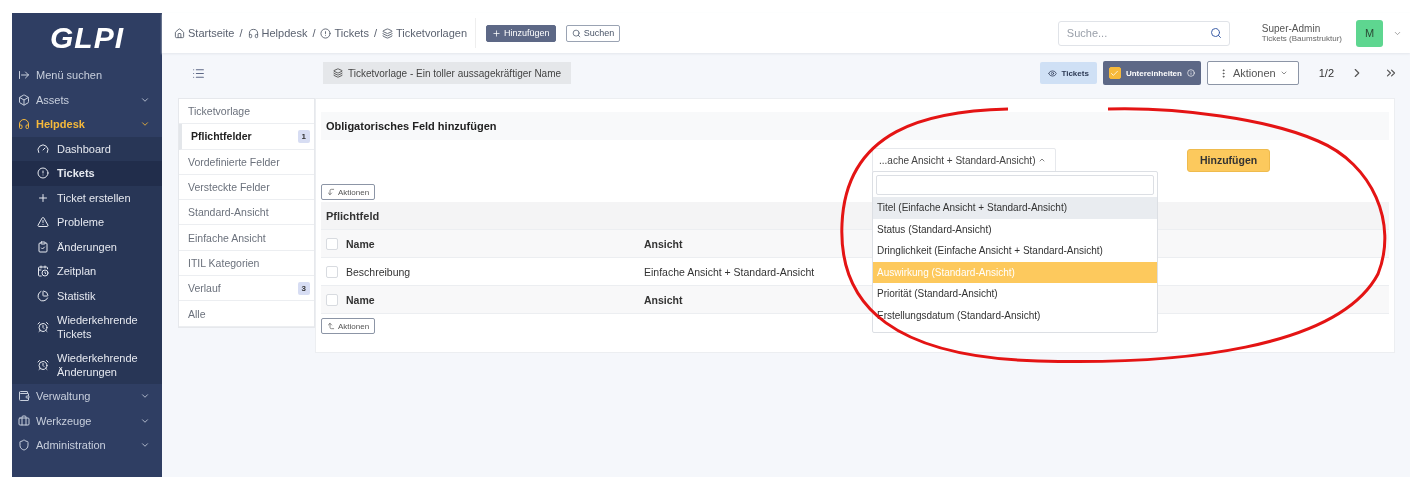 This screenshot has height=477, width=1410. I want to click on submenu-item: Wiederkehrende Tickets, so click(87, 327).